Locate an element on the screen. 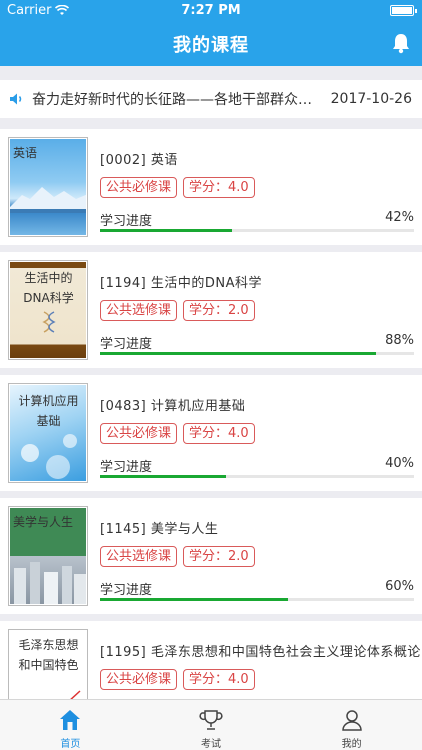 The width and height of the screenshot is (422, 750). cover-title: 生活中的DNA科学 is located at coordinates (48, 288).